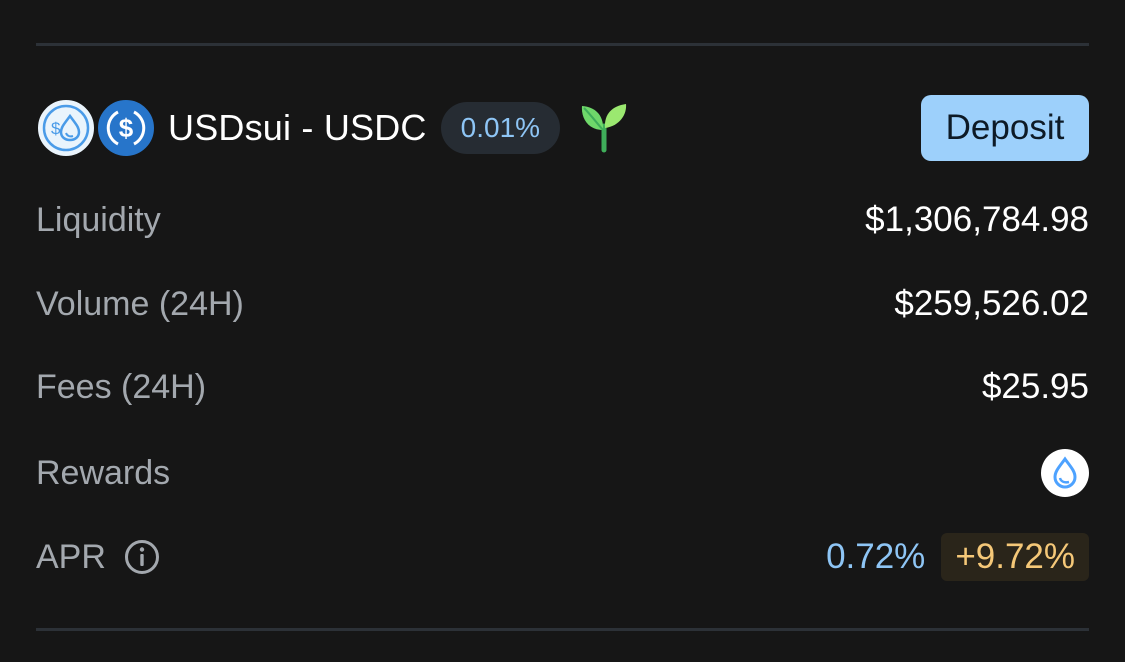 The height and width of the screenshot is (662, 1125). What do you see at coordinates (977, 219) in the screenshot?
I see `liquidity-value: $1,306,784.98` at bounding box center [977, 219].